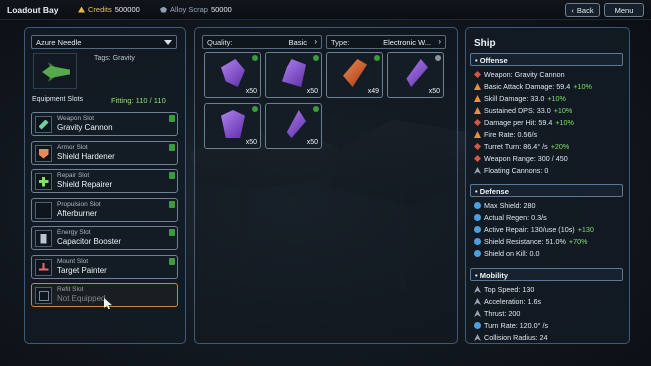  I want to click on type-filter-label: Type:, so click(340, 42).